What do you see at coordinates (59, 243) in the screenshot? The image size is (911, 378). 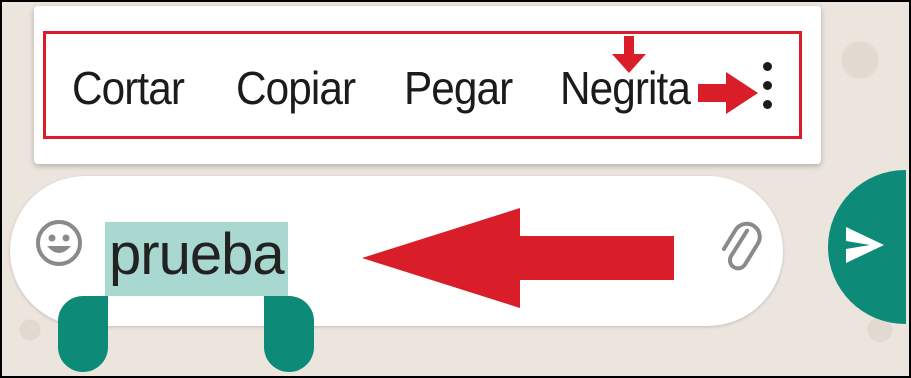 I see `emoji-icon` at bounding box center [59, 243].